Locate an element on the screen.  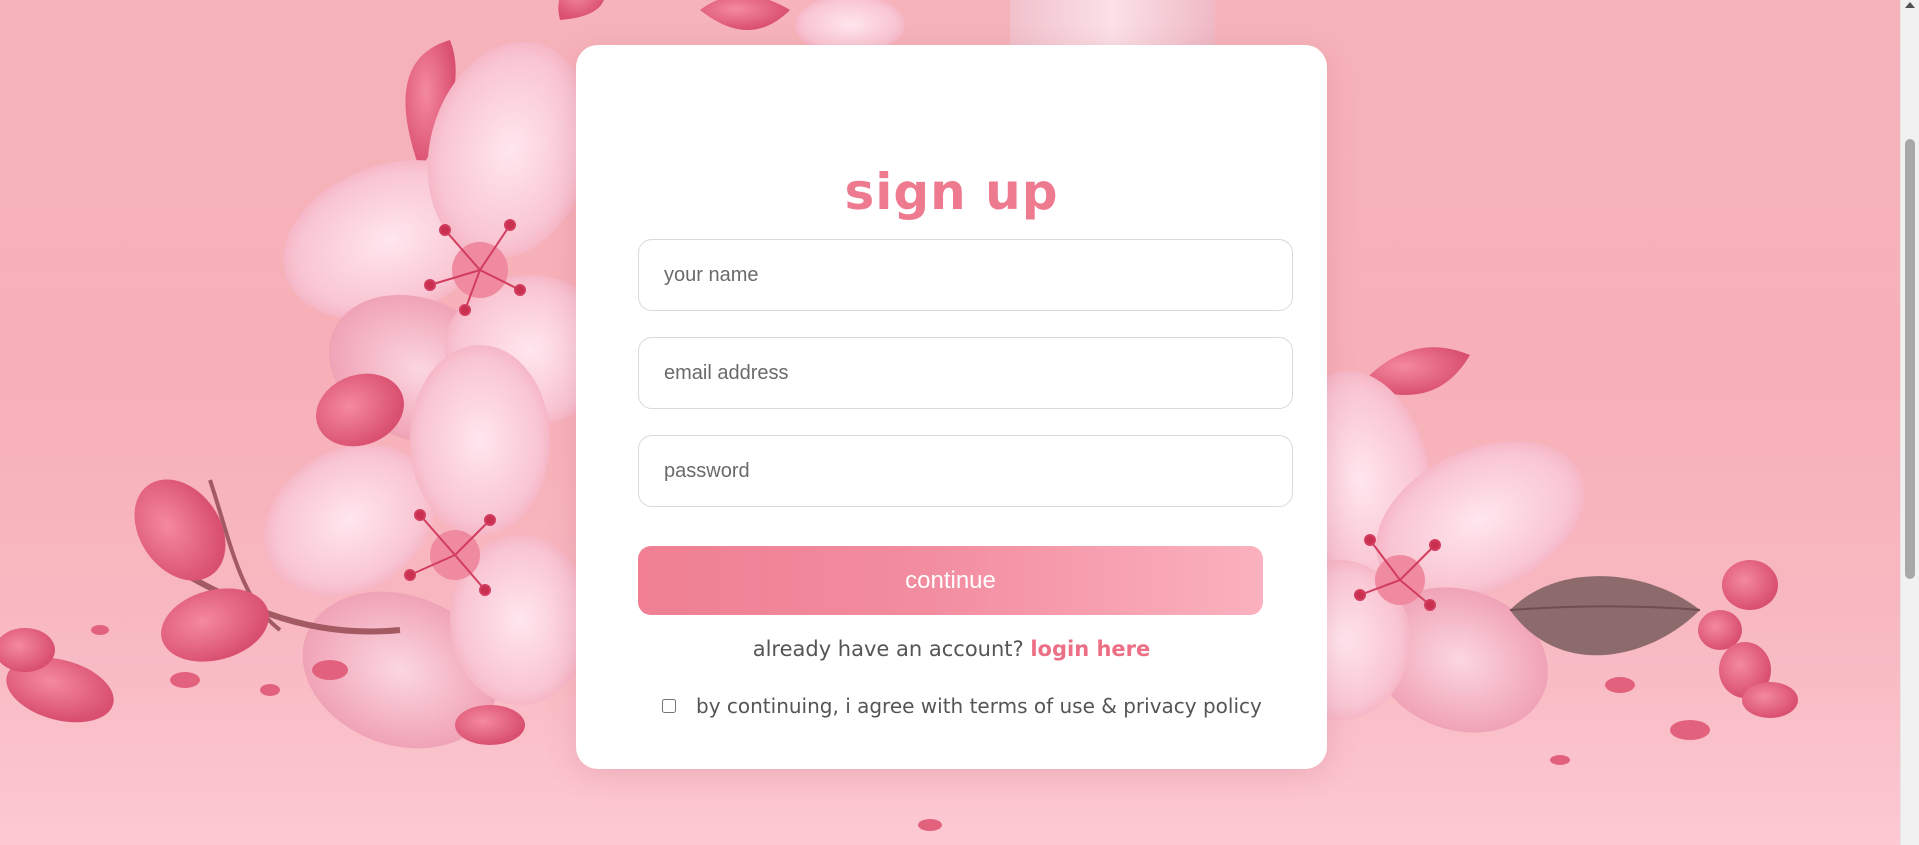
scroll-up-arrow-icon is located at coordinates (1910, 5).